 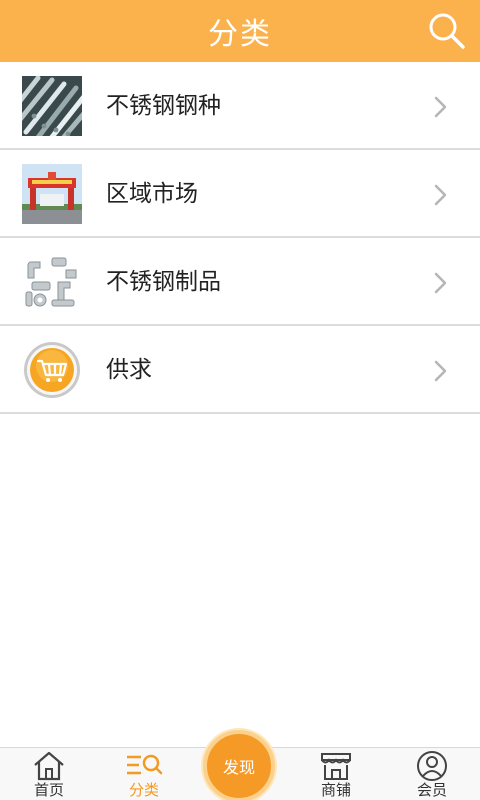 I want to click on page-title: 分类, so click(x=240, y=34).